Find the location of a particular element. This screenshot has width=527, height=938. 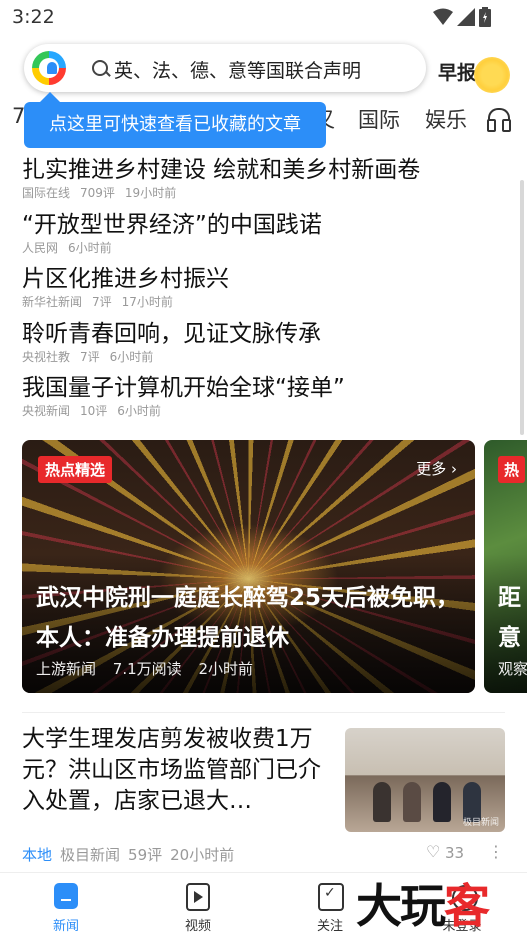

headline-title: 扎实推进乡村建设 绘就和美乡村新画卷 is located at coordinates (262, 170).